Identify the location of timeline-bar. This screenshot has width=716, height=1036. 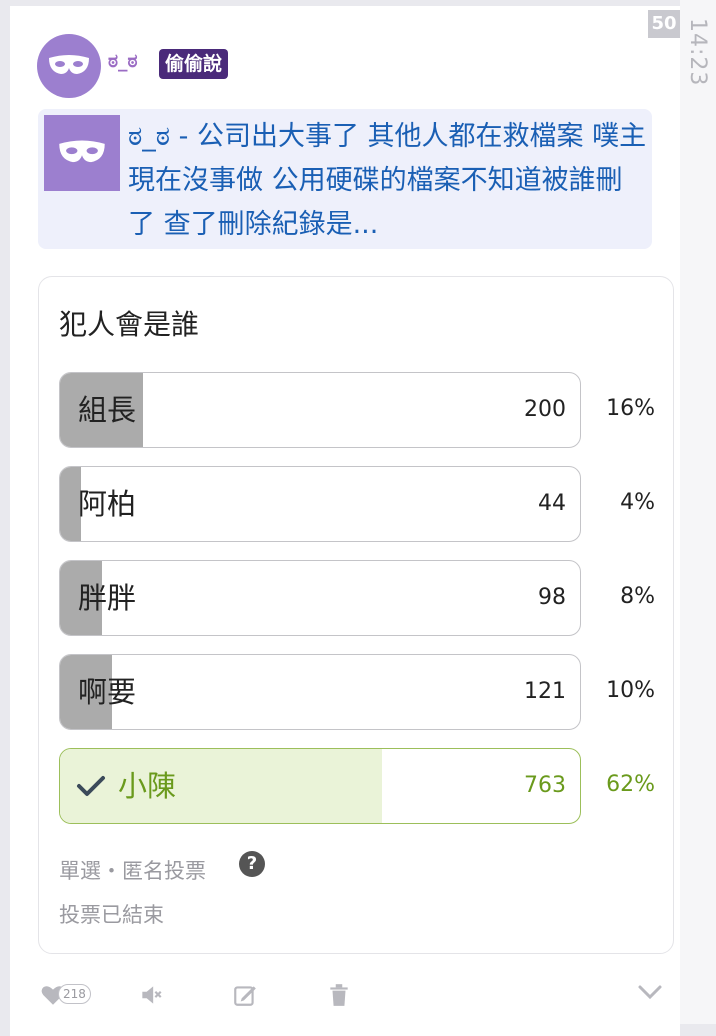
(698, 512).